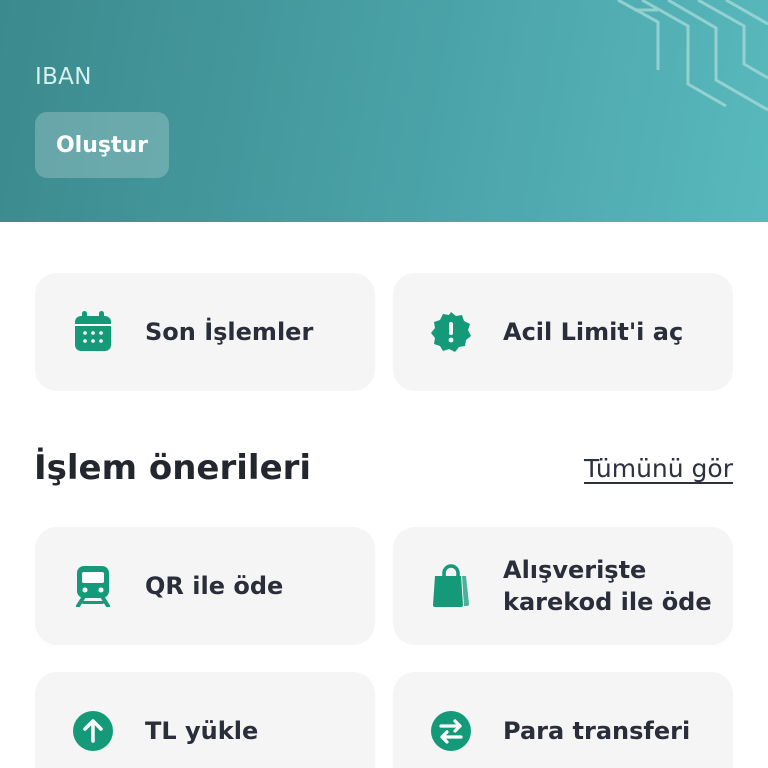 This screenshot has width=768, height=768. What do you see at coordinates (93, 586) in the screenshot?
I see `train-icon` at bounding box center [93, 586].